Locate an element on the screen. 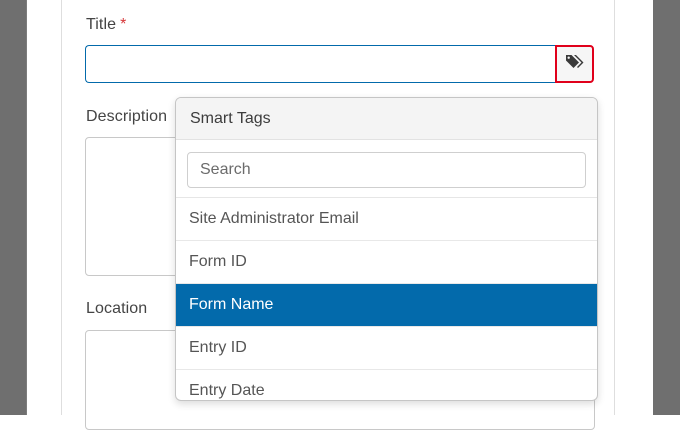 Image resolution: width=680 pixels, height=430 pixels. smart-tags-search-input is located at coordinates (386, 170).